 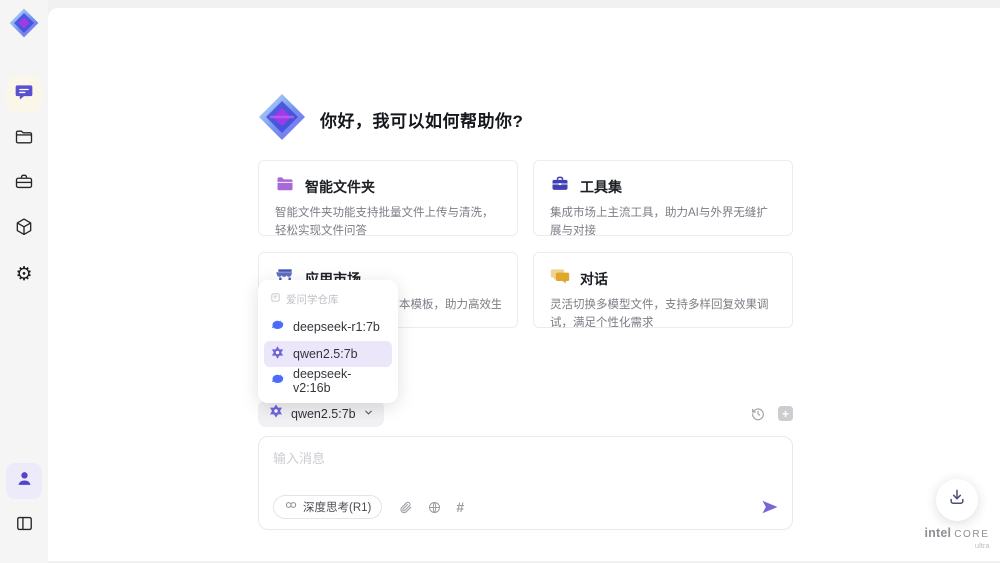 I want to click on sidebar-item-toolbox, so click(x=24, y=184).